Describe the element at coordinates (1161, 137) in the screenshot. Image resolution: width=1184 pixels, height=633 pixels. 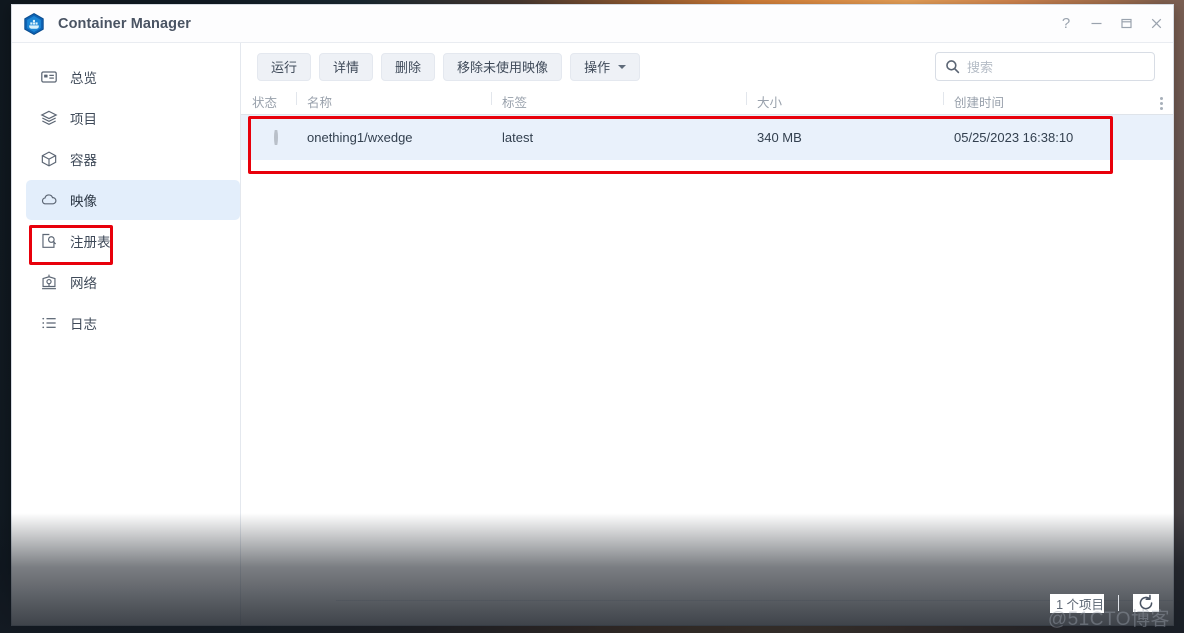
I see `row-spacer` at that location.